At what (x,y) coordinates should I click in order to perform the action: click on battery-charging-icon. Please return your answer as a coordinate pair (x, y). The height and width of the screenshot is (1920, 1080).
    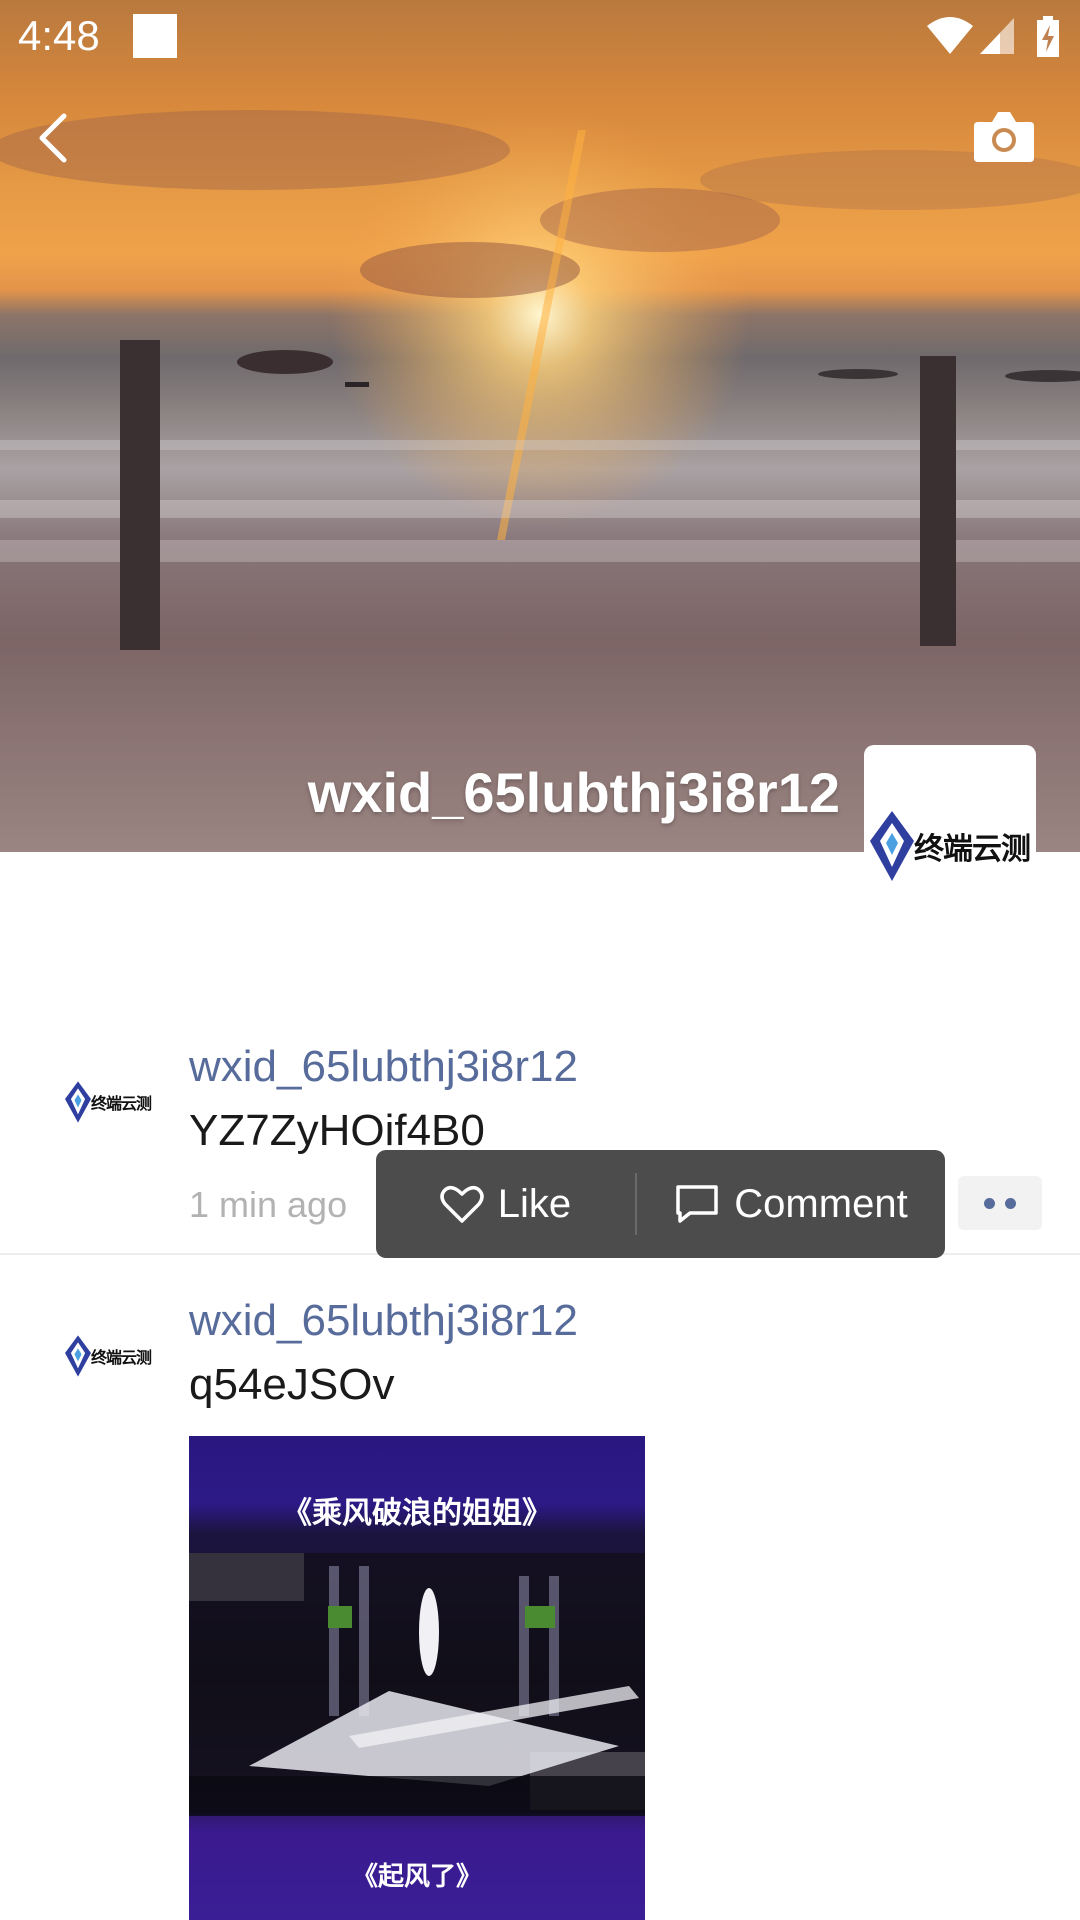
    Looking at the image, I should click on (1048, 36).